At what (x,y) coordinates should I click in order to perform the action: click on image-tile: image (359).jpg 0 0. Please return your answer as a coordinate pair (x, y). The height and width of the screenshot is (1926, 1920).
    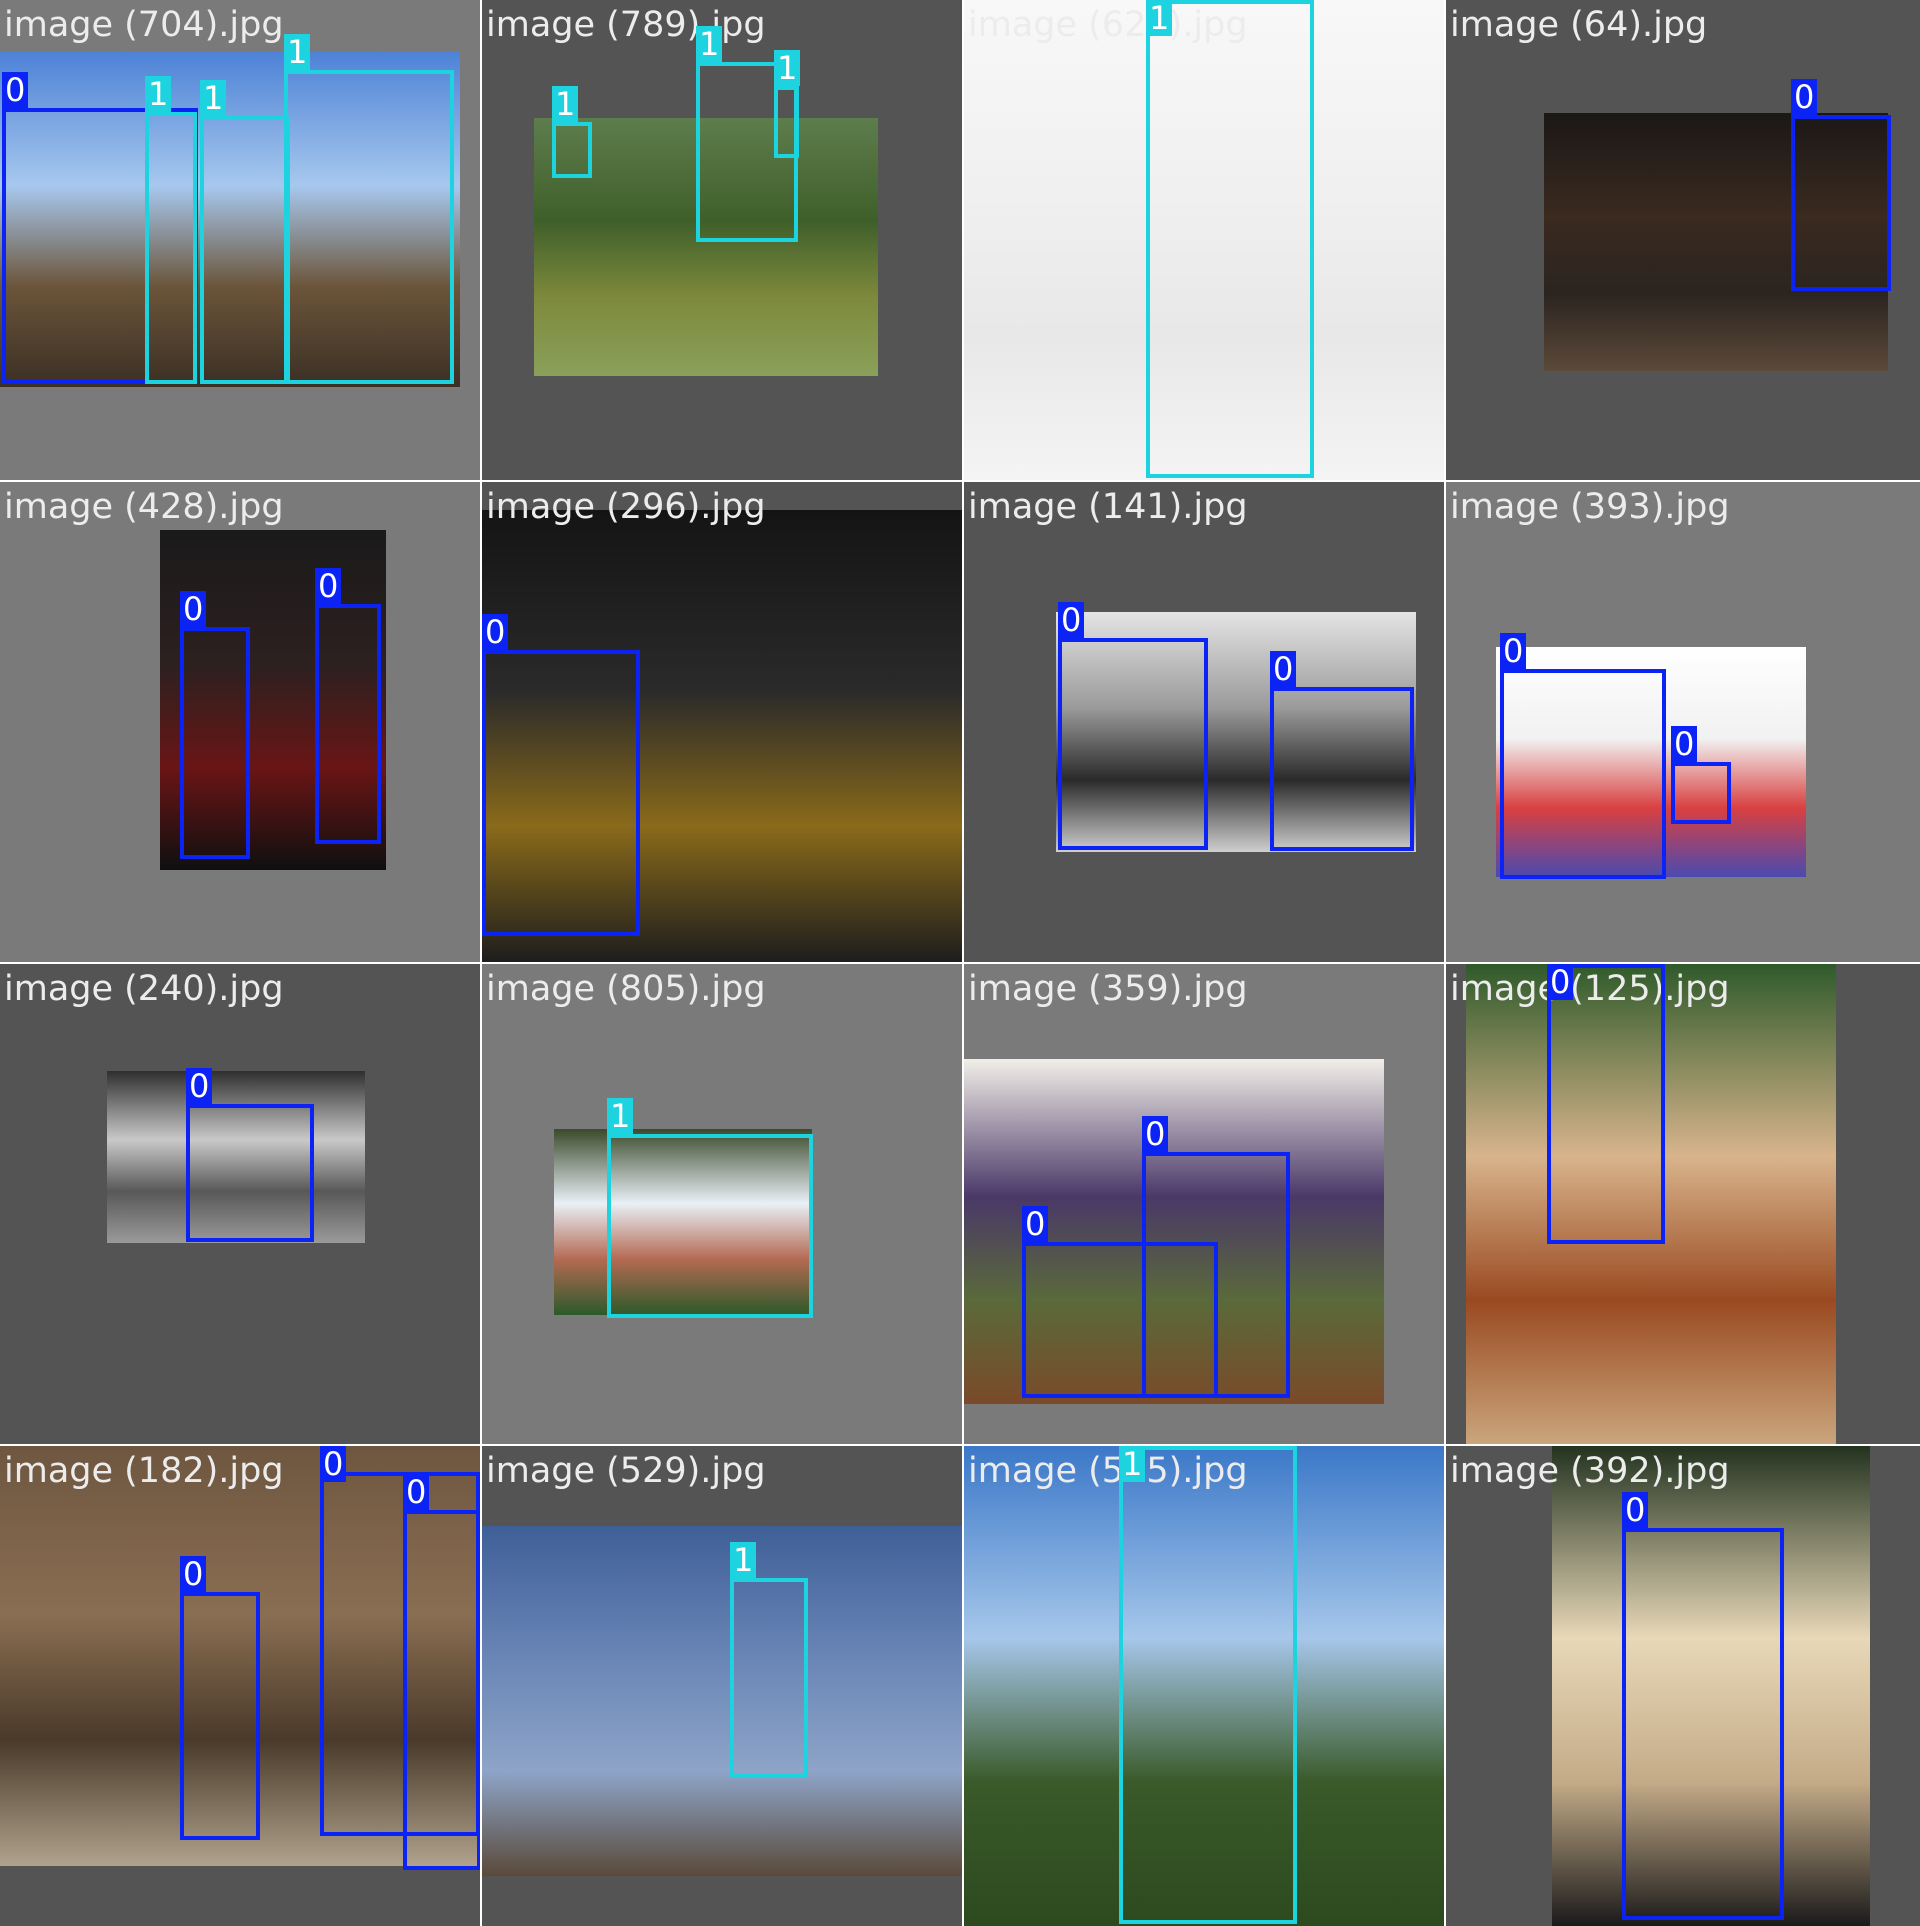
    Looking at the image, I should click on (1204, 1204).